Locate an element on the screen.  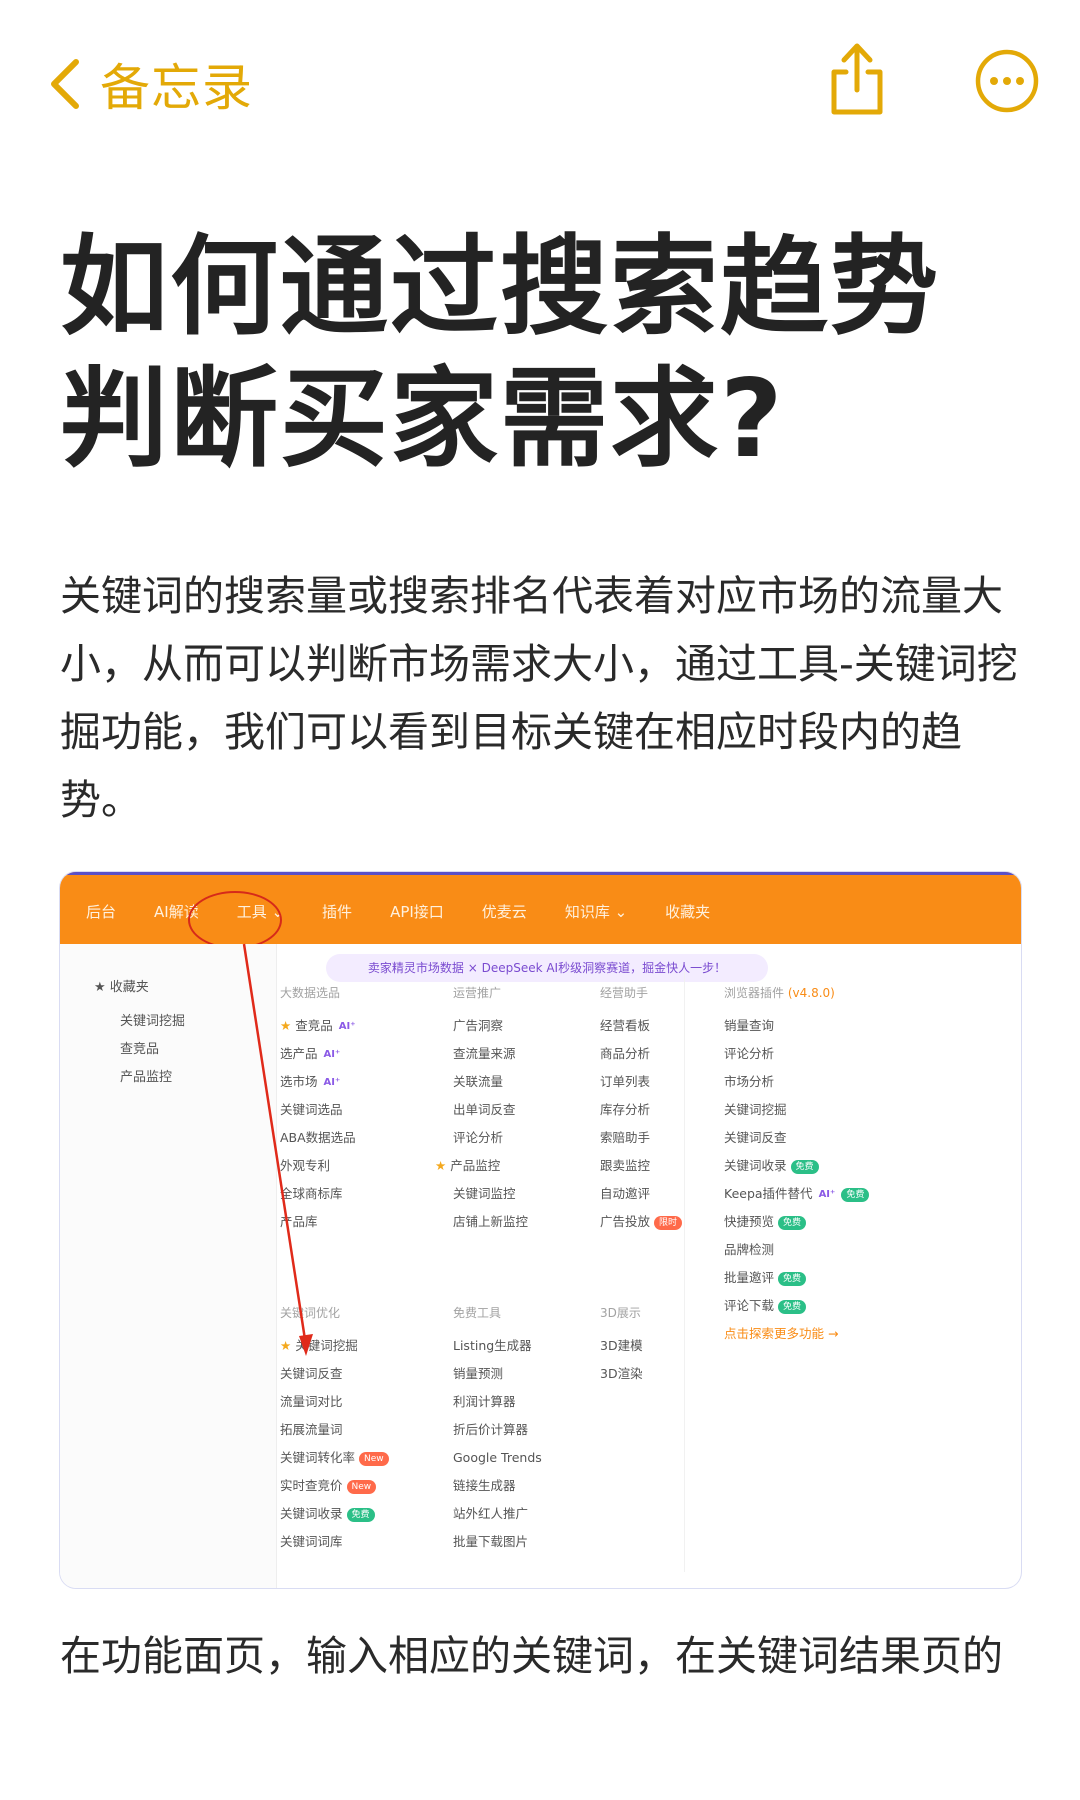
note-title: 如何通过搜索趋势 判断买家需求? is located at coordinates (550, 354).